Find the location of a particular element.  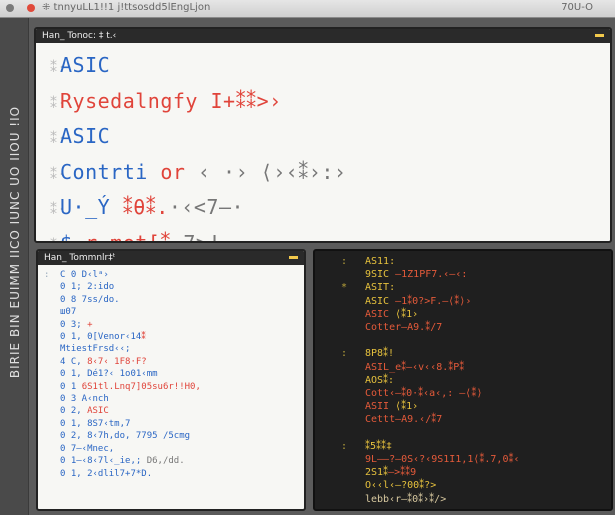

code-token: 0 2, 8‹7h,do, 7795 /5cmg is located at coordinates (125, 436).